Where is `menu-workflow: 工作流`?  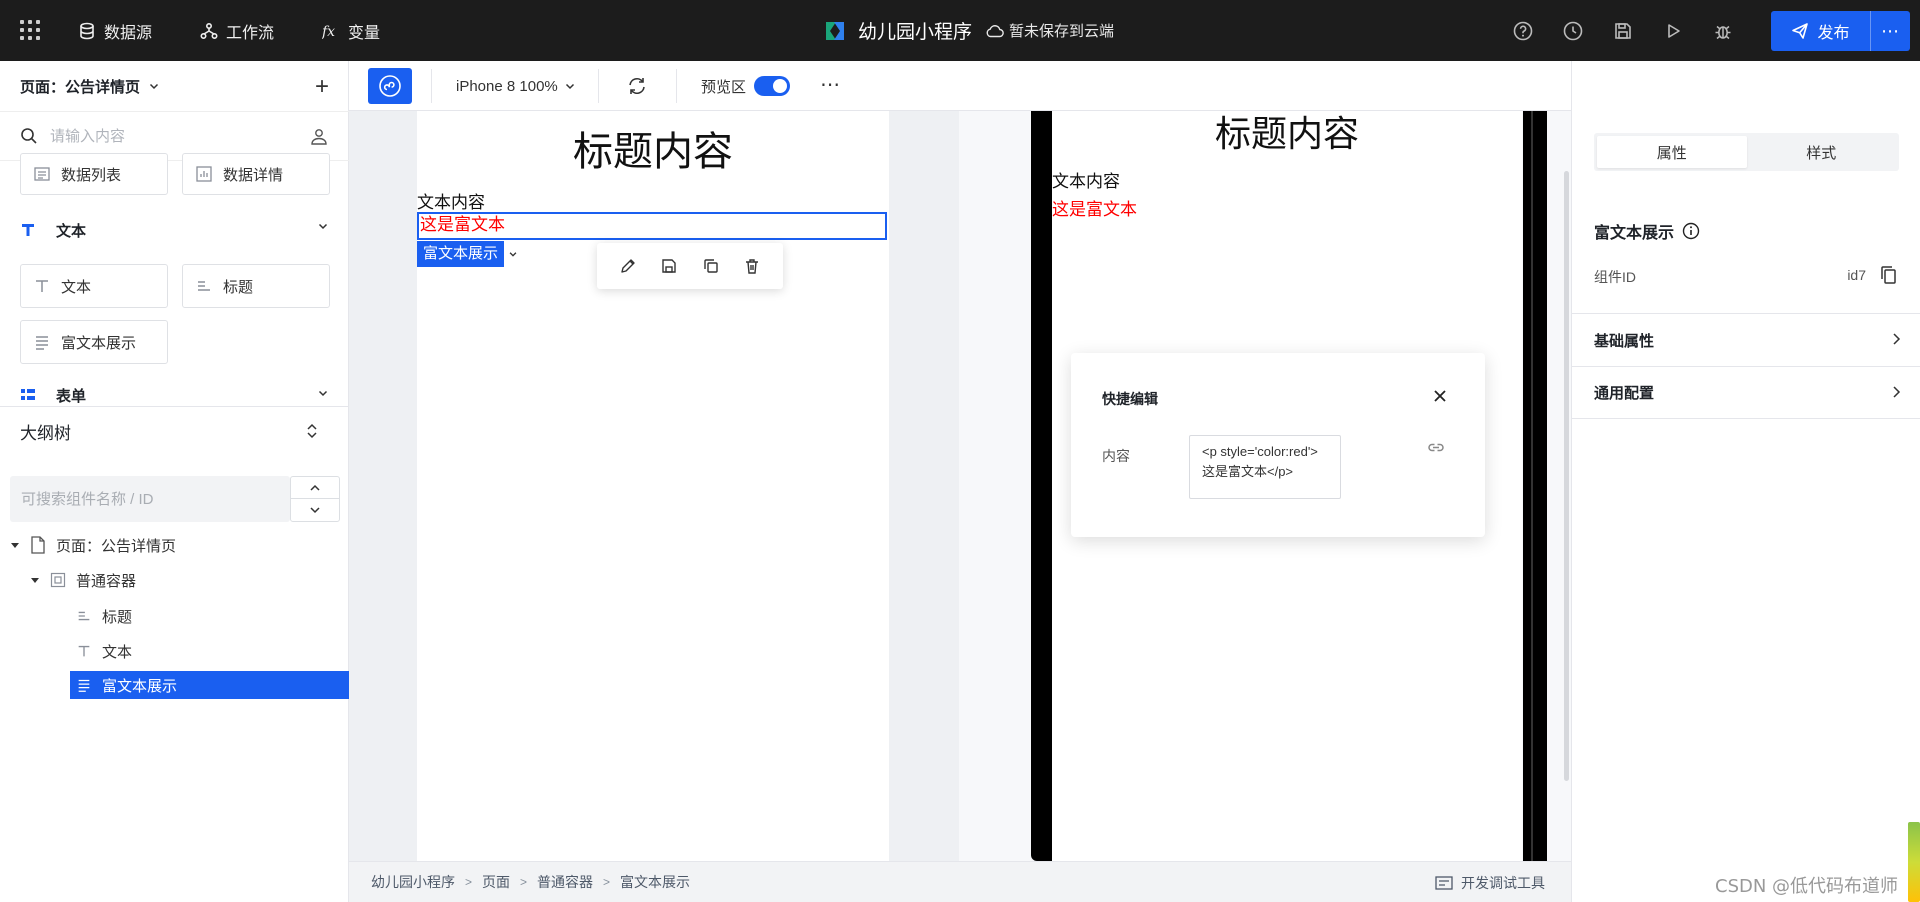 menu-workflow: 工作流 is located at coordinates (237, 30).